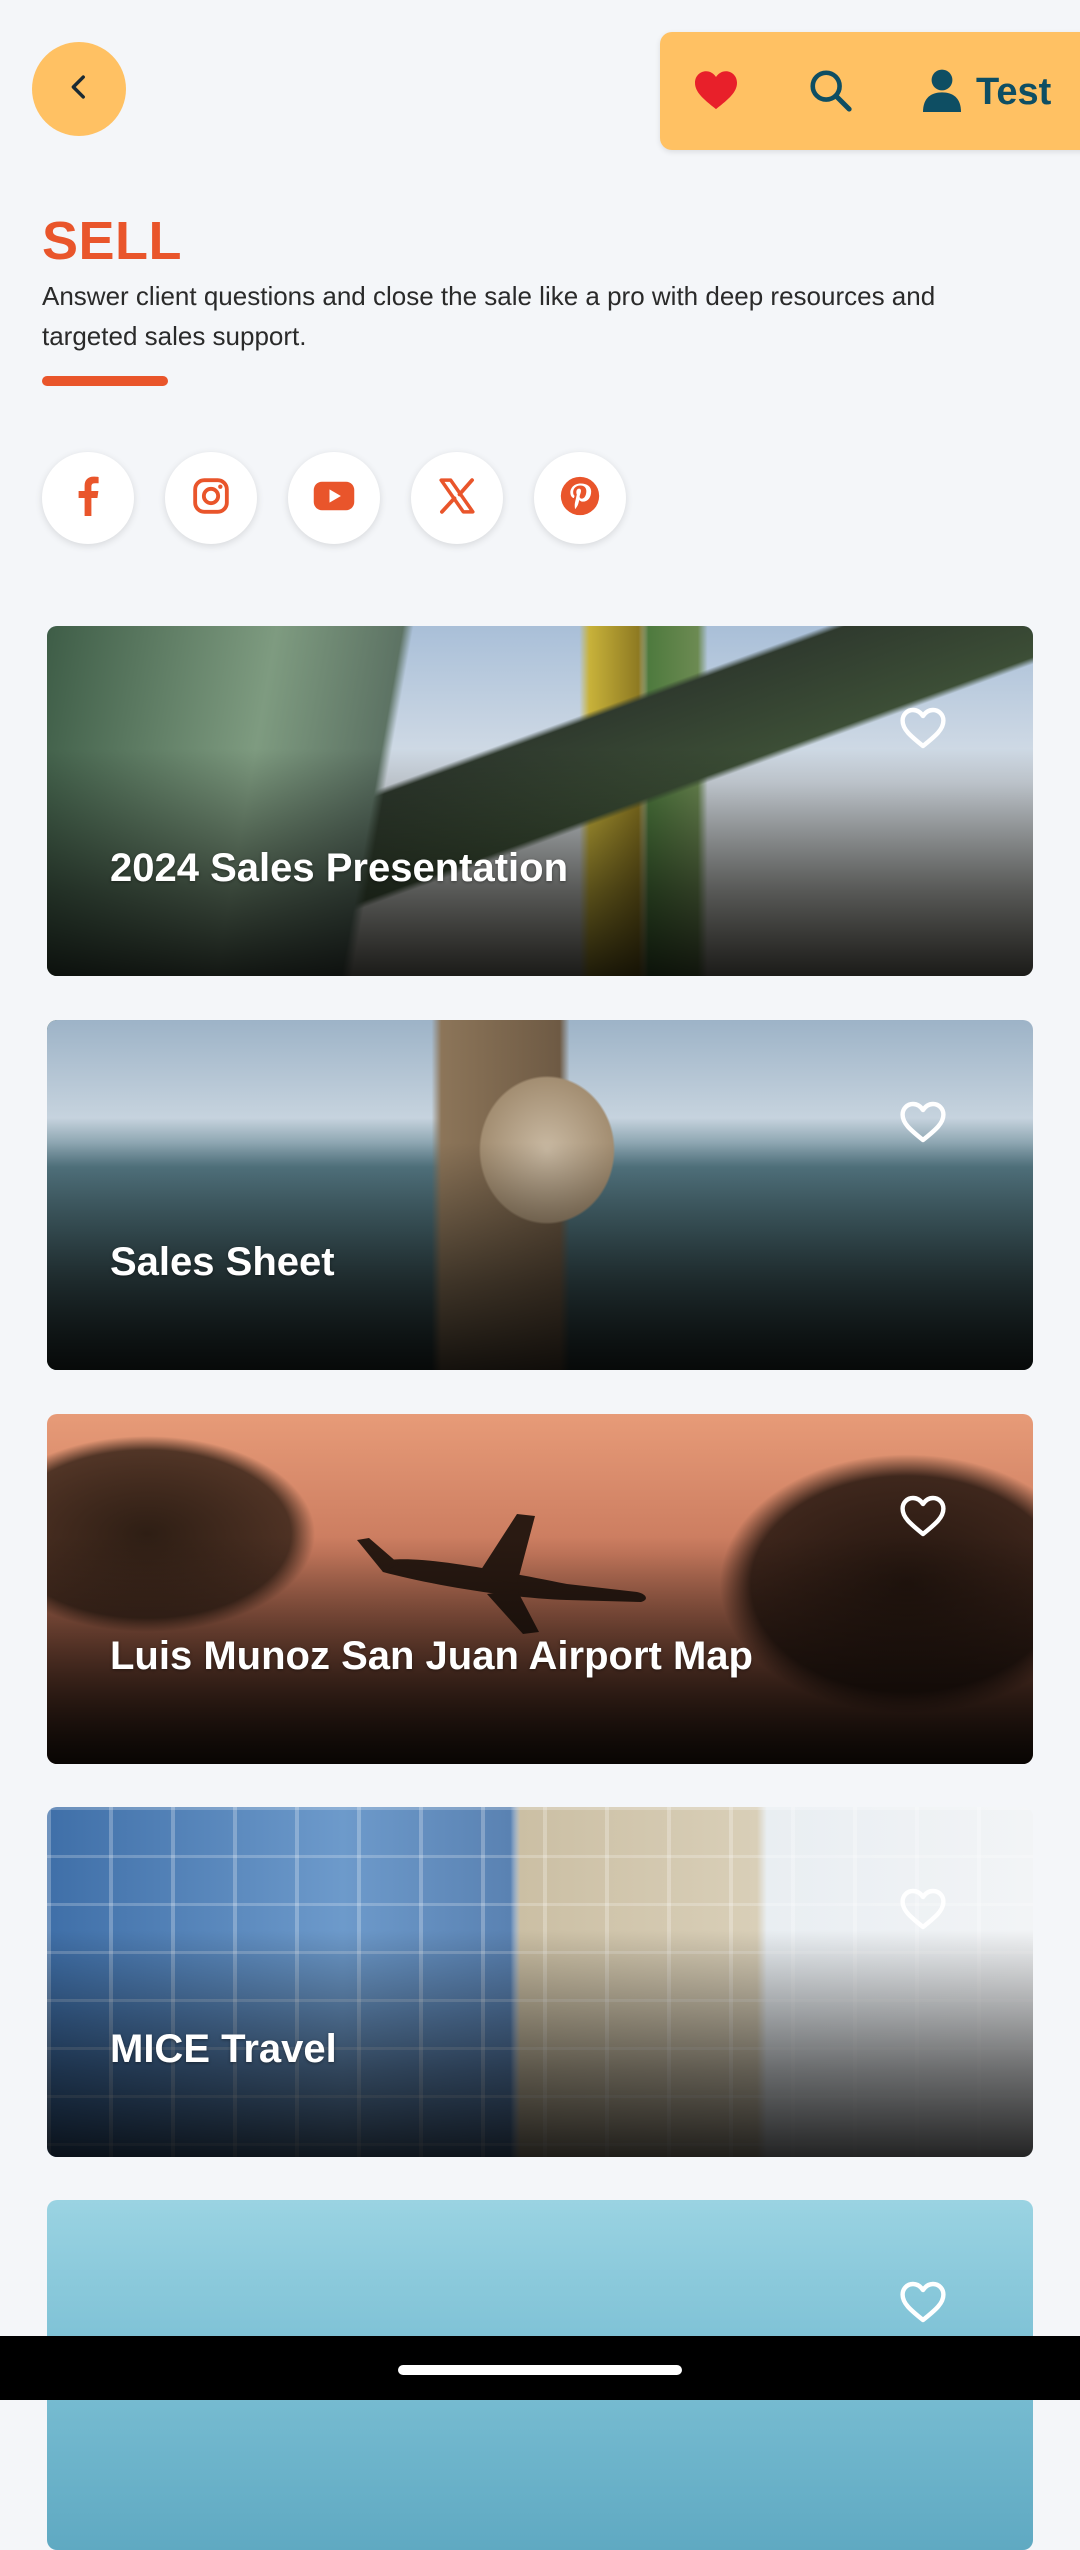  I want to click on card-title: Luis Munoz San Juan Airport Map, so click(431, 1656).